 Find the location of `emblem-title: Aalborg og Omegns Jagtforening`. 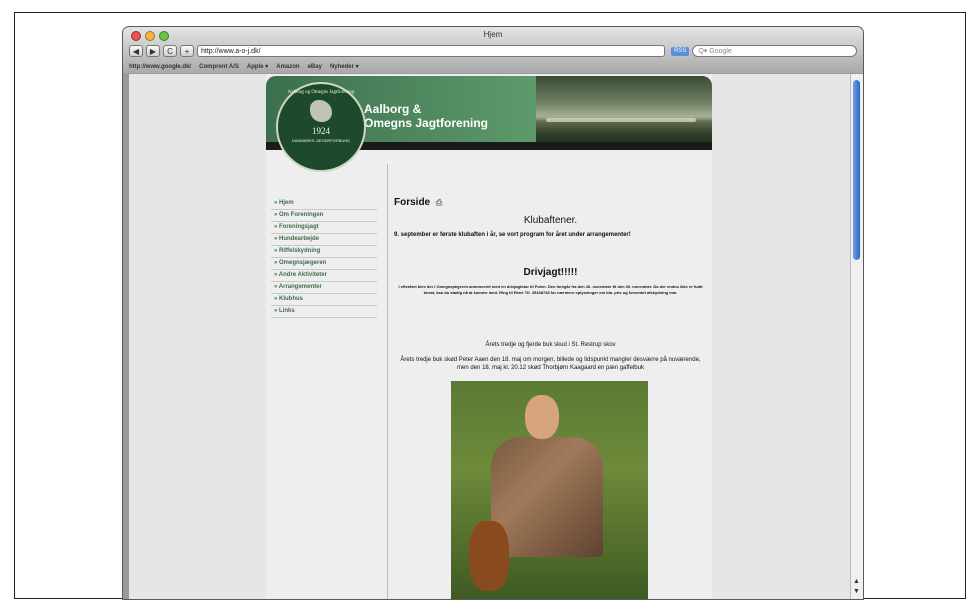

emblem-title: Aalborg og Omegns Jagtforening is located at coordinates (321, 92).